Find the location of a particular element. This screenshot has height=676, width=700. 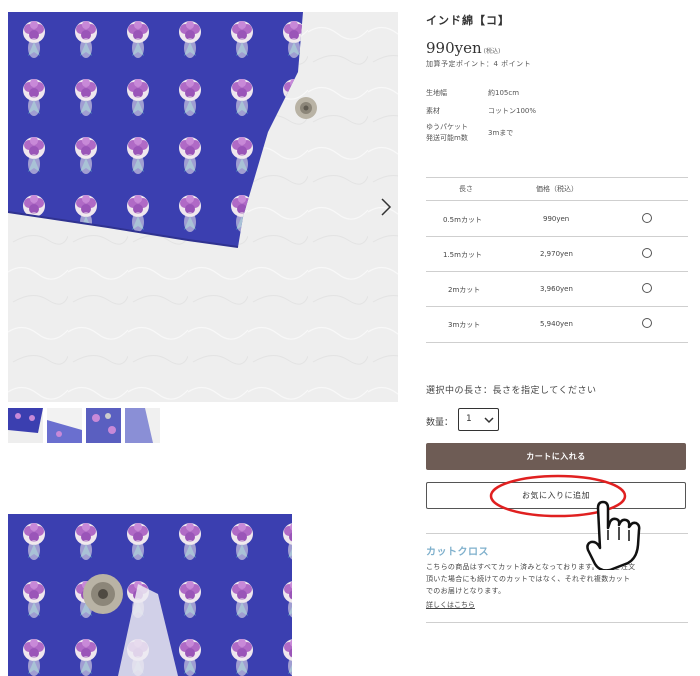

spec-label: 生地幅 is located at coordinates (436, 93).